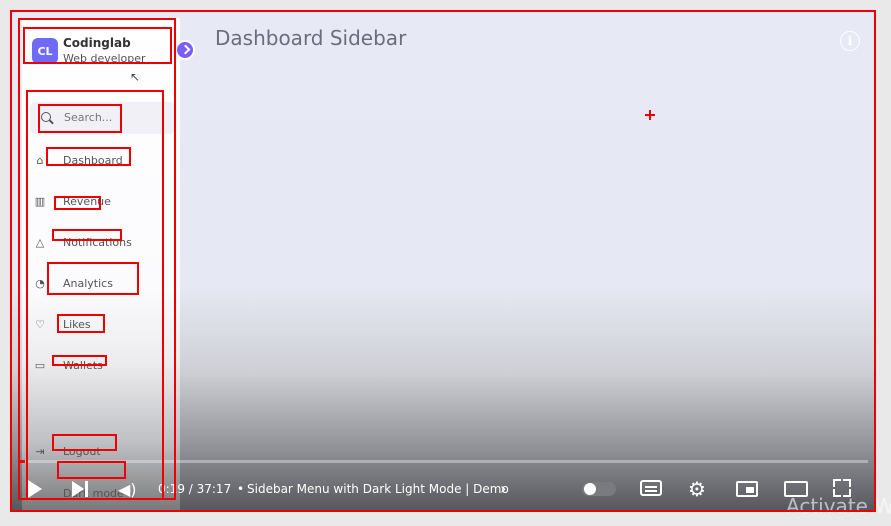  Describe the element at coordinates (104, 58) in the screenshot. I see `brand-role: Web developer` at that location.